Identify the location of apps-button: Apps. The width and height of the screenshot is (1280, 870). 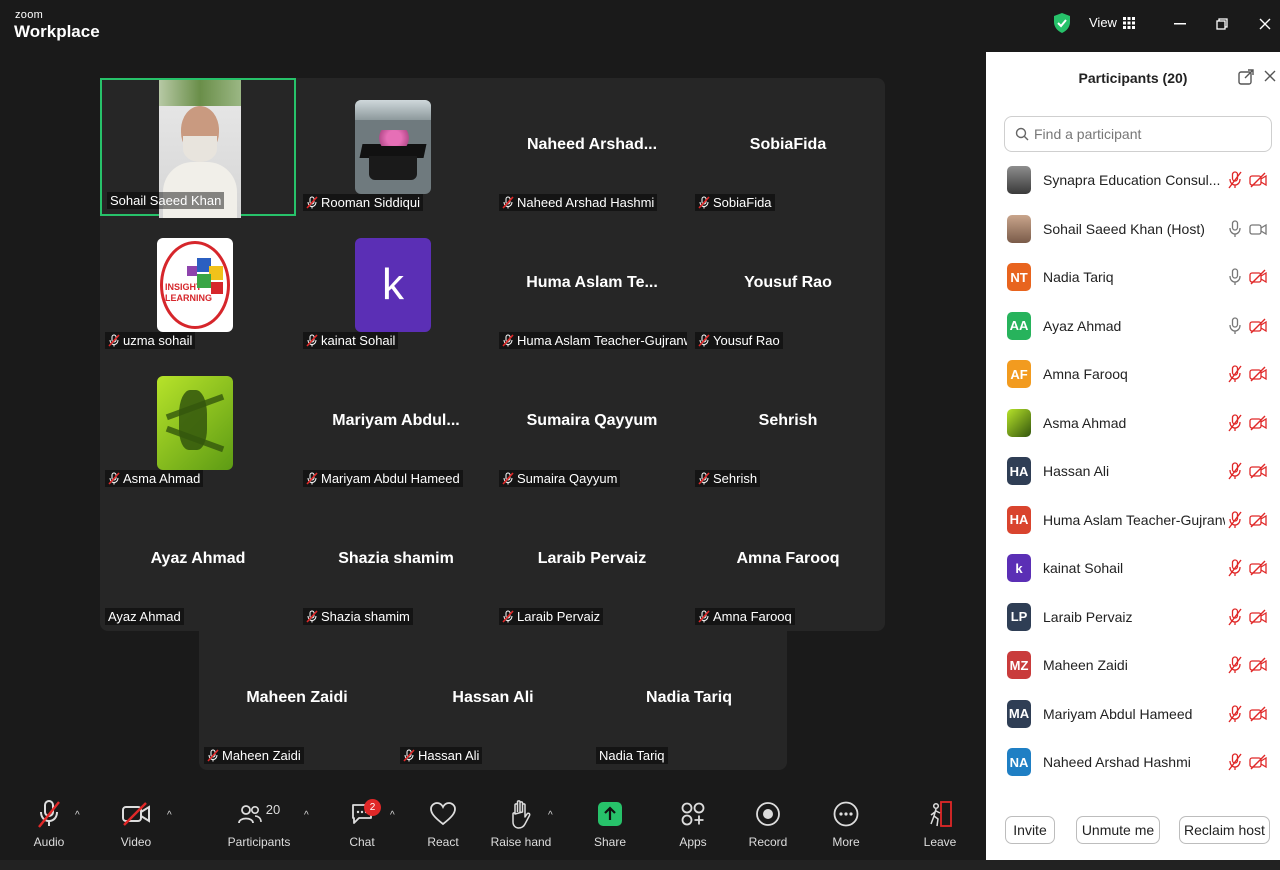
(693, 823).